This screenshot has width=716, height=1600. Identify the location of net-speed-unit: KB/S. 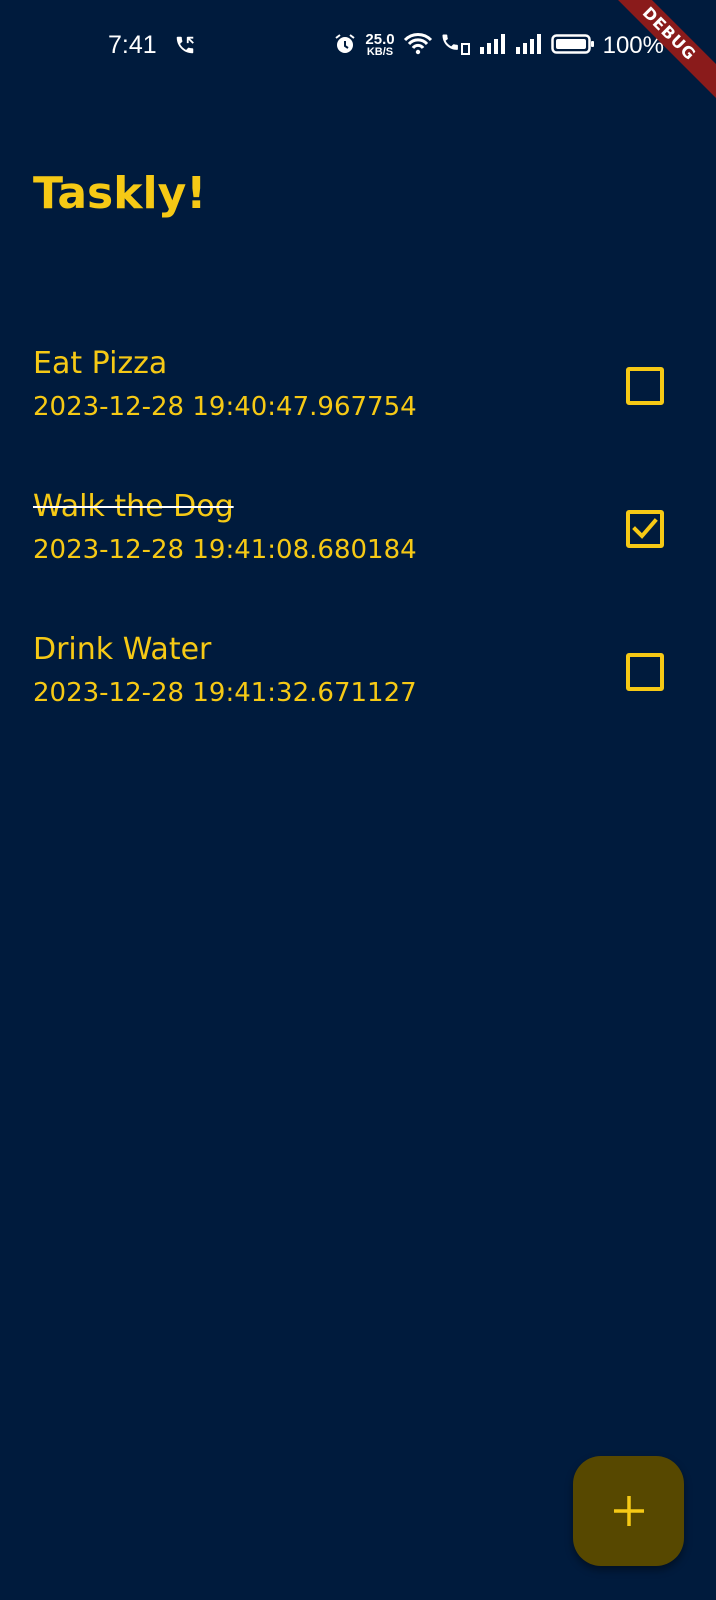
(380, 52).